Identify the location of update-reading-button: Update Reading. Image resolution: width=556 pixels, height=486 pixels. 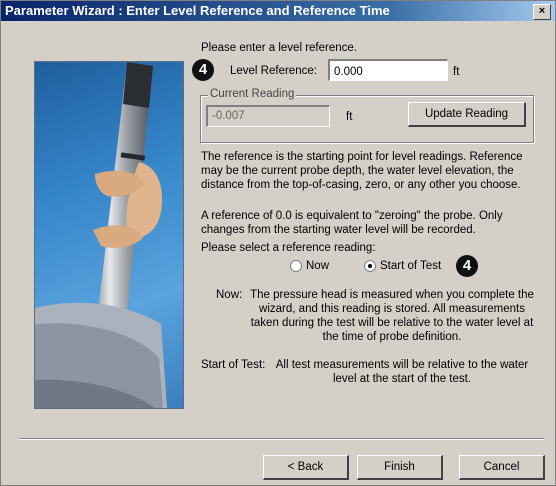
(467, 114).